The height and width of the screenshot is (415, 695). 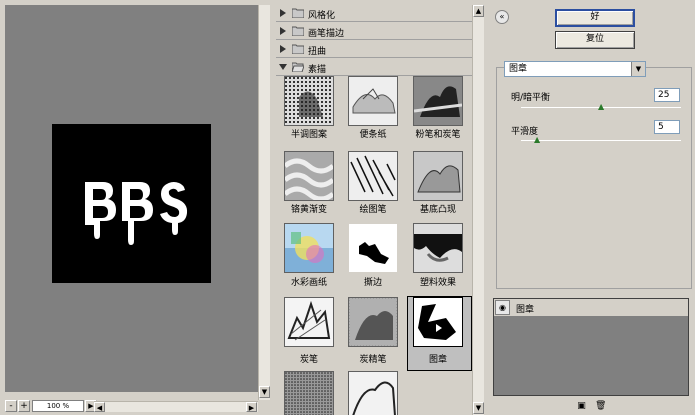 I want to click on trash-icon: 🗑, so click(x=600, y=406).